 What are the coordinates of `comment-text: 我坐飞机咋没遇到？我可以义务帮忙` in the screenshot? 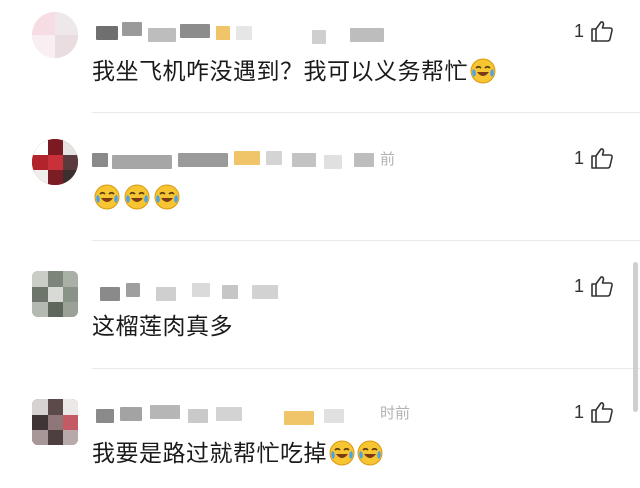 It's located at (294, 72).